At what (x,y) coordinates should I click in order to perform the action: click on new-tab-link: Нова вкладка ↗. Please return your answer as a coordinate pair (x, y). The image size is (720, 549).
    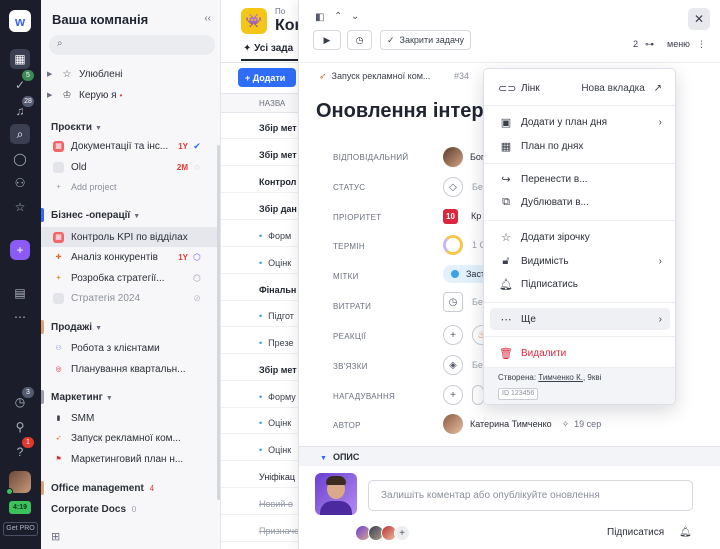
    Looking at the image, I should click on (621, 88).